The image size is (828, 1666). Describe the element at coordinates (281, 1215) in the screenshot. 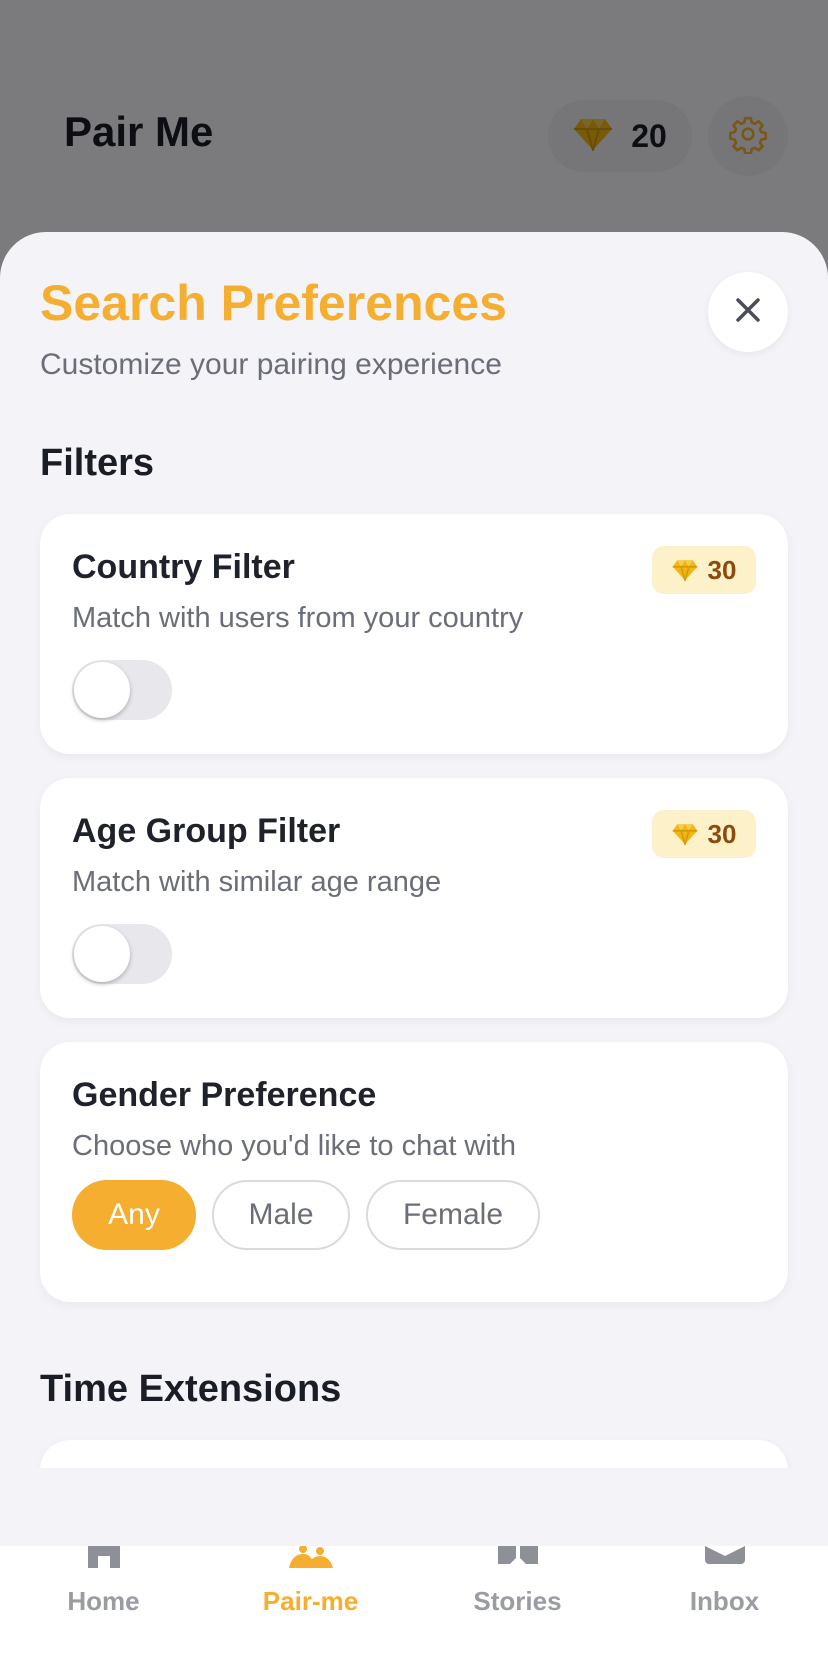

I see `gender-option-male: Male` at that location.